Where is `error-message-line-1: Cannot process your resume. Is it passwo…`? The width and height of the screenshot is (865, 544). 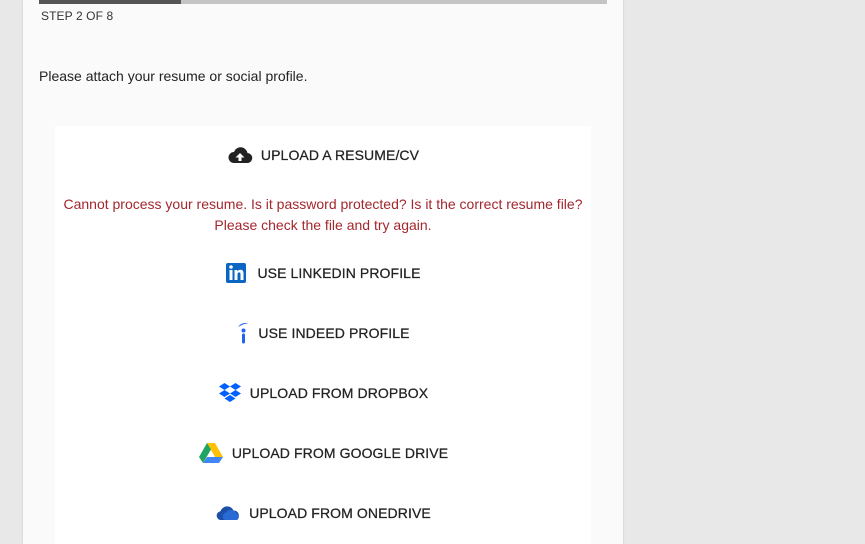 error-message-line-1: Cannot process your resume. Is it passwo… is located at coordinates (323, 204).